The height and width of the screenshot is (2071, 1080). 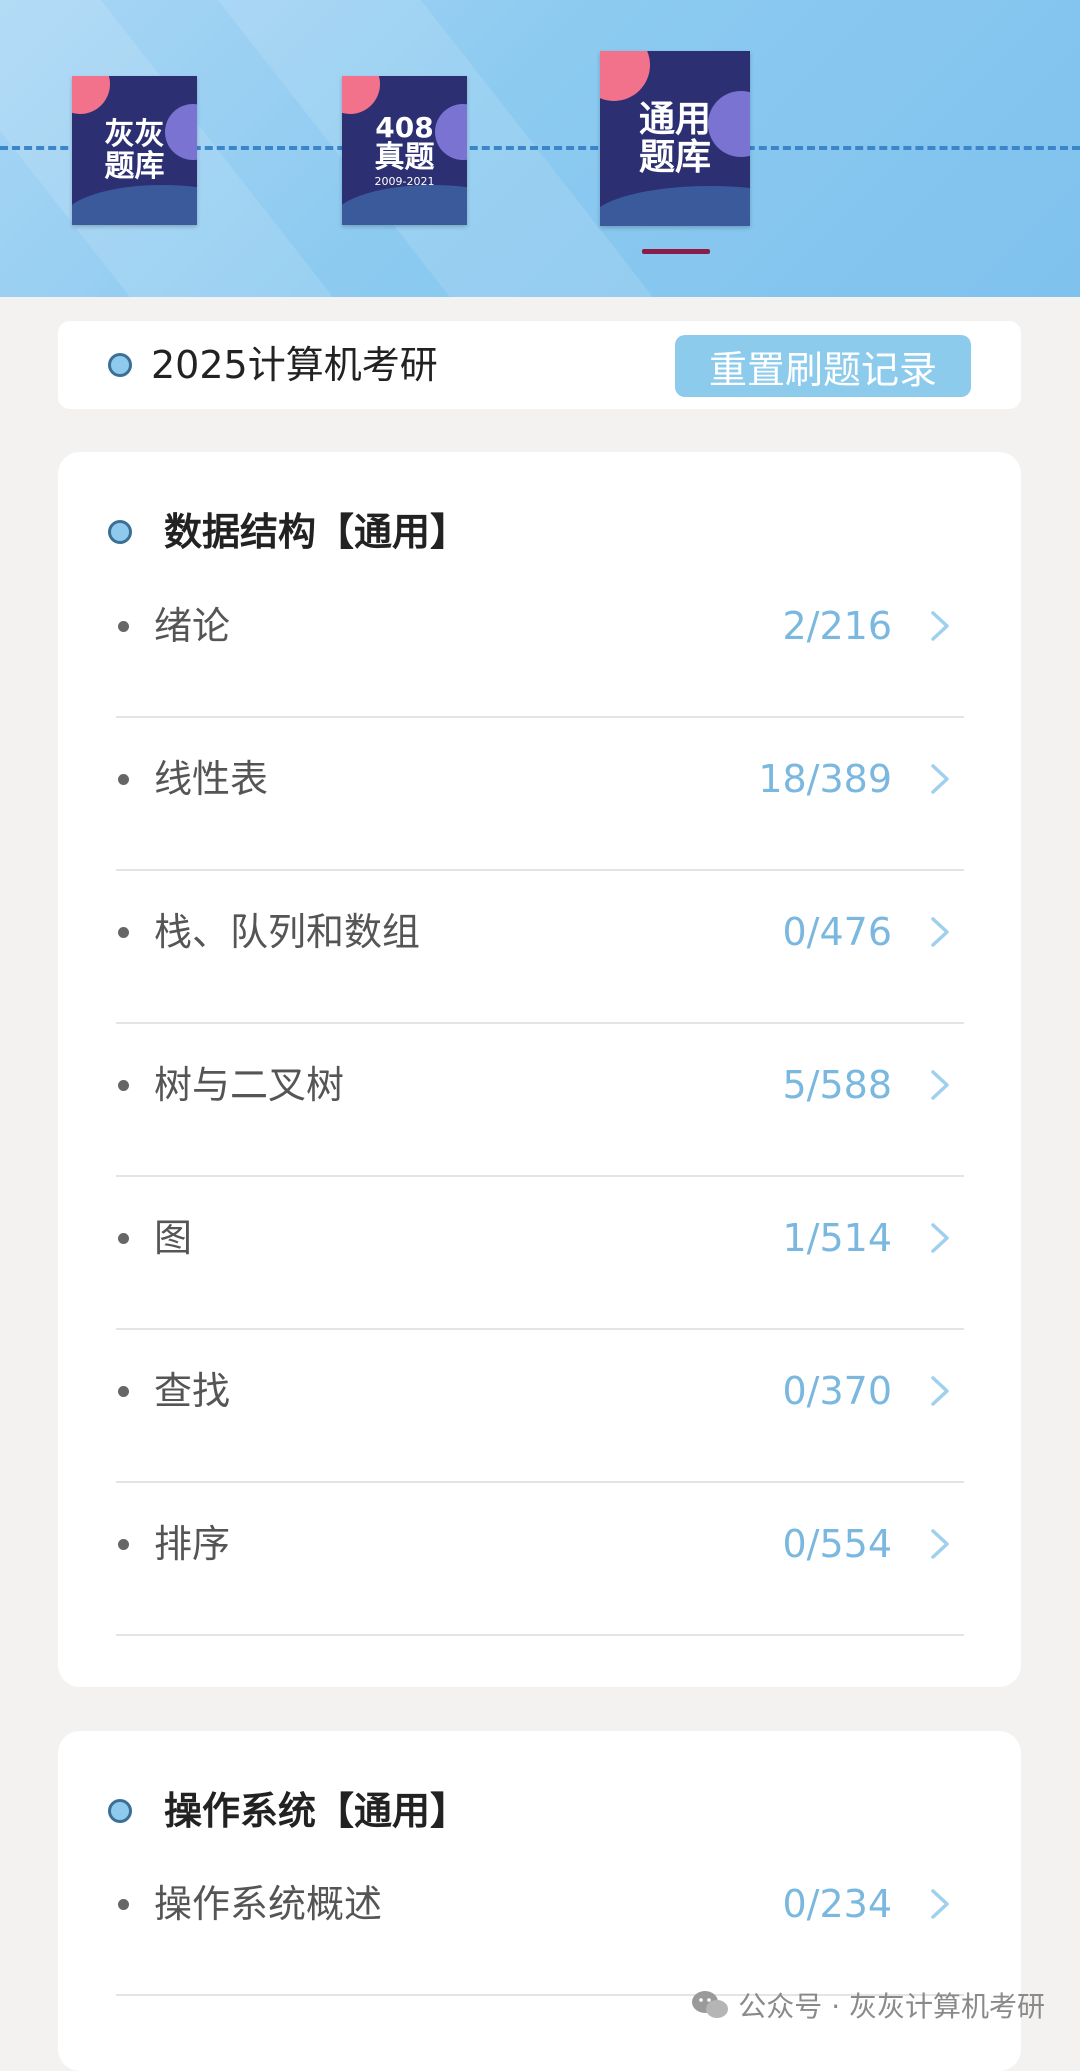 I want to click on list-item: 线性表 18/389, so click(x=540, y=794).